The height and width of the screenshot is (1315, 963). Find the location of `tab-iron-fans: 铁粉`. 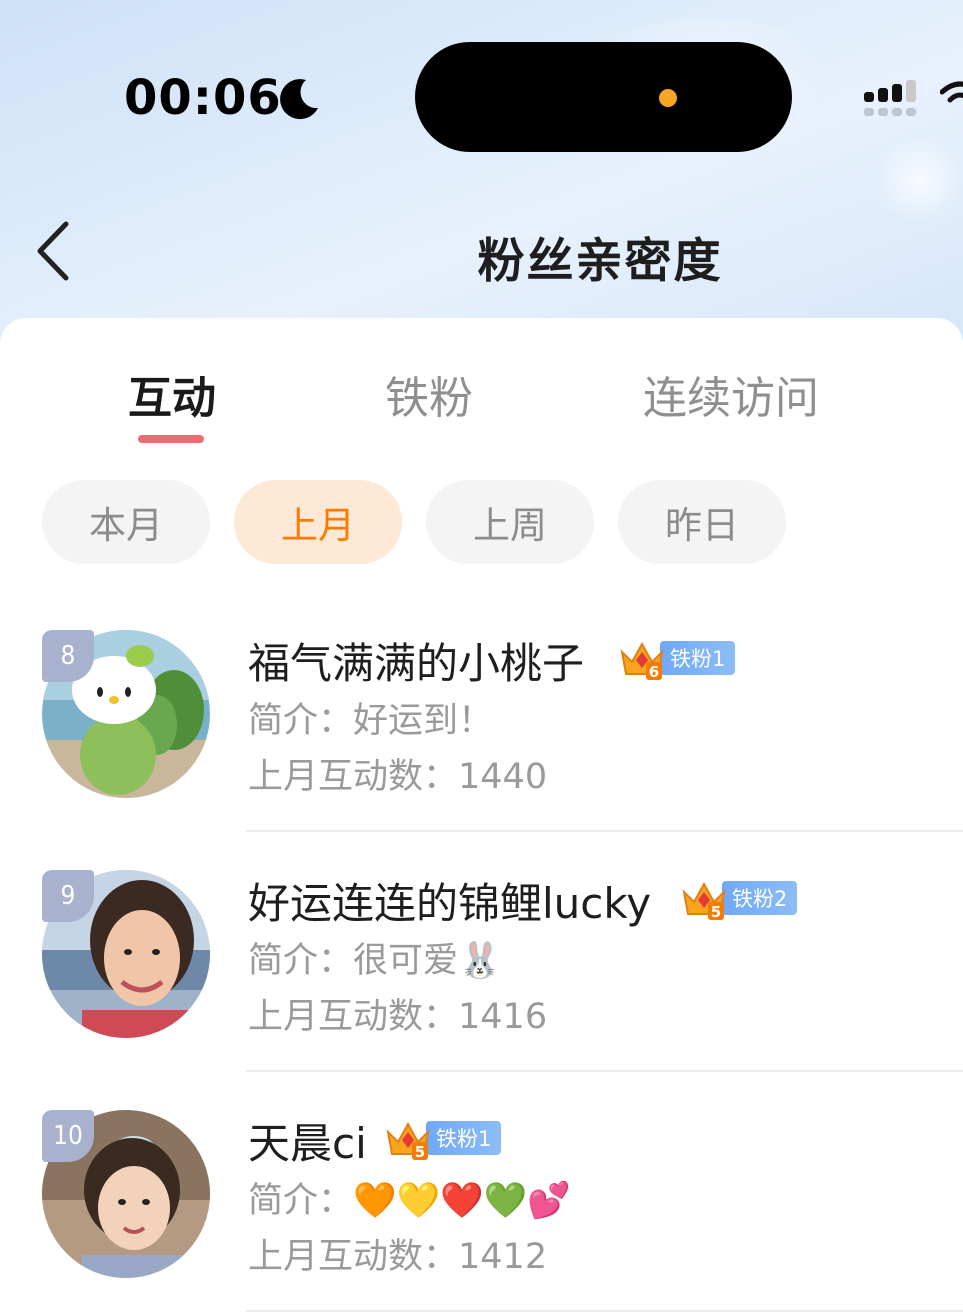

tab-iron-fans: 铁粉 is located at coordinates (429, 394).